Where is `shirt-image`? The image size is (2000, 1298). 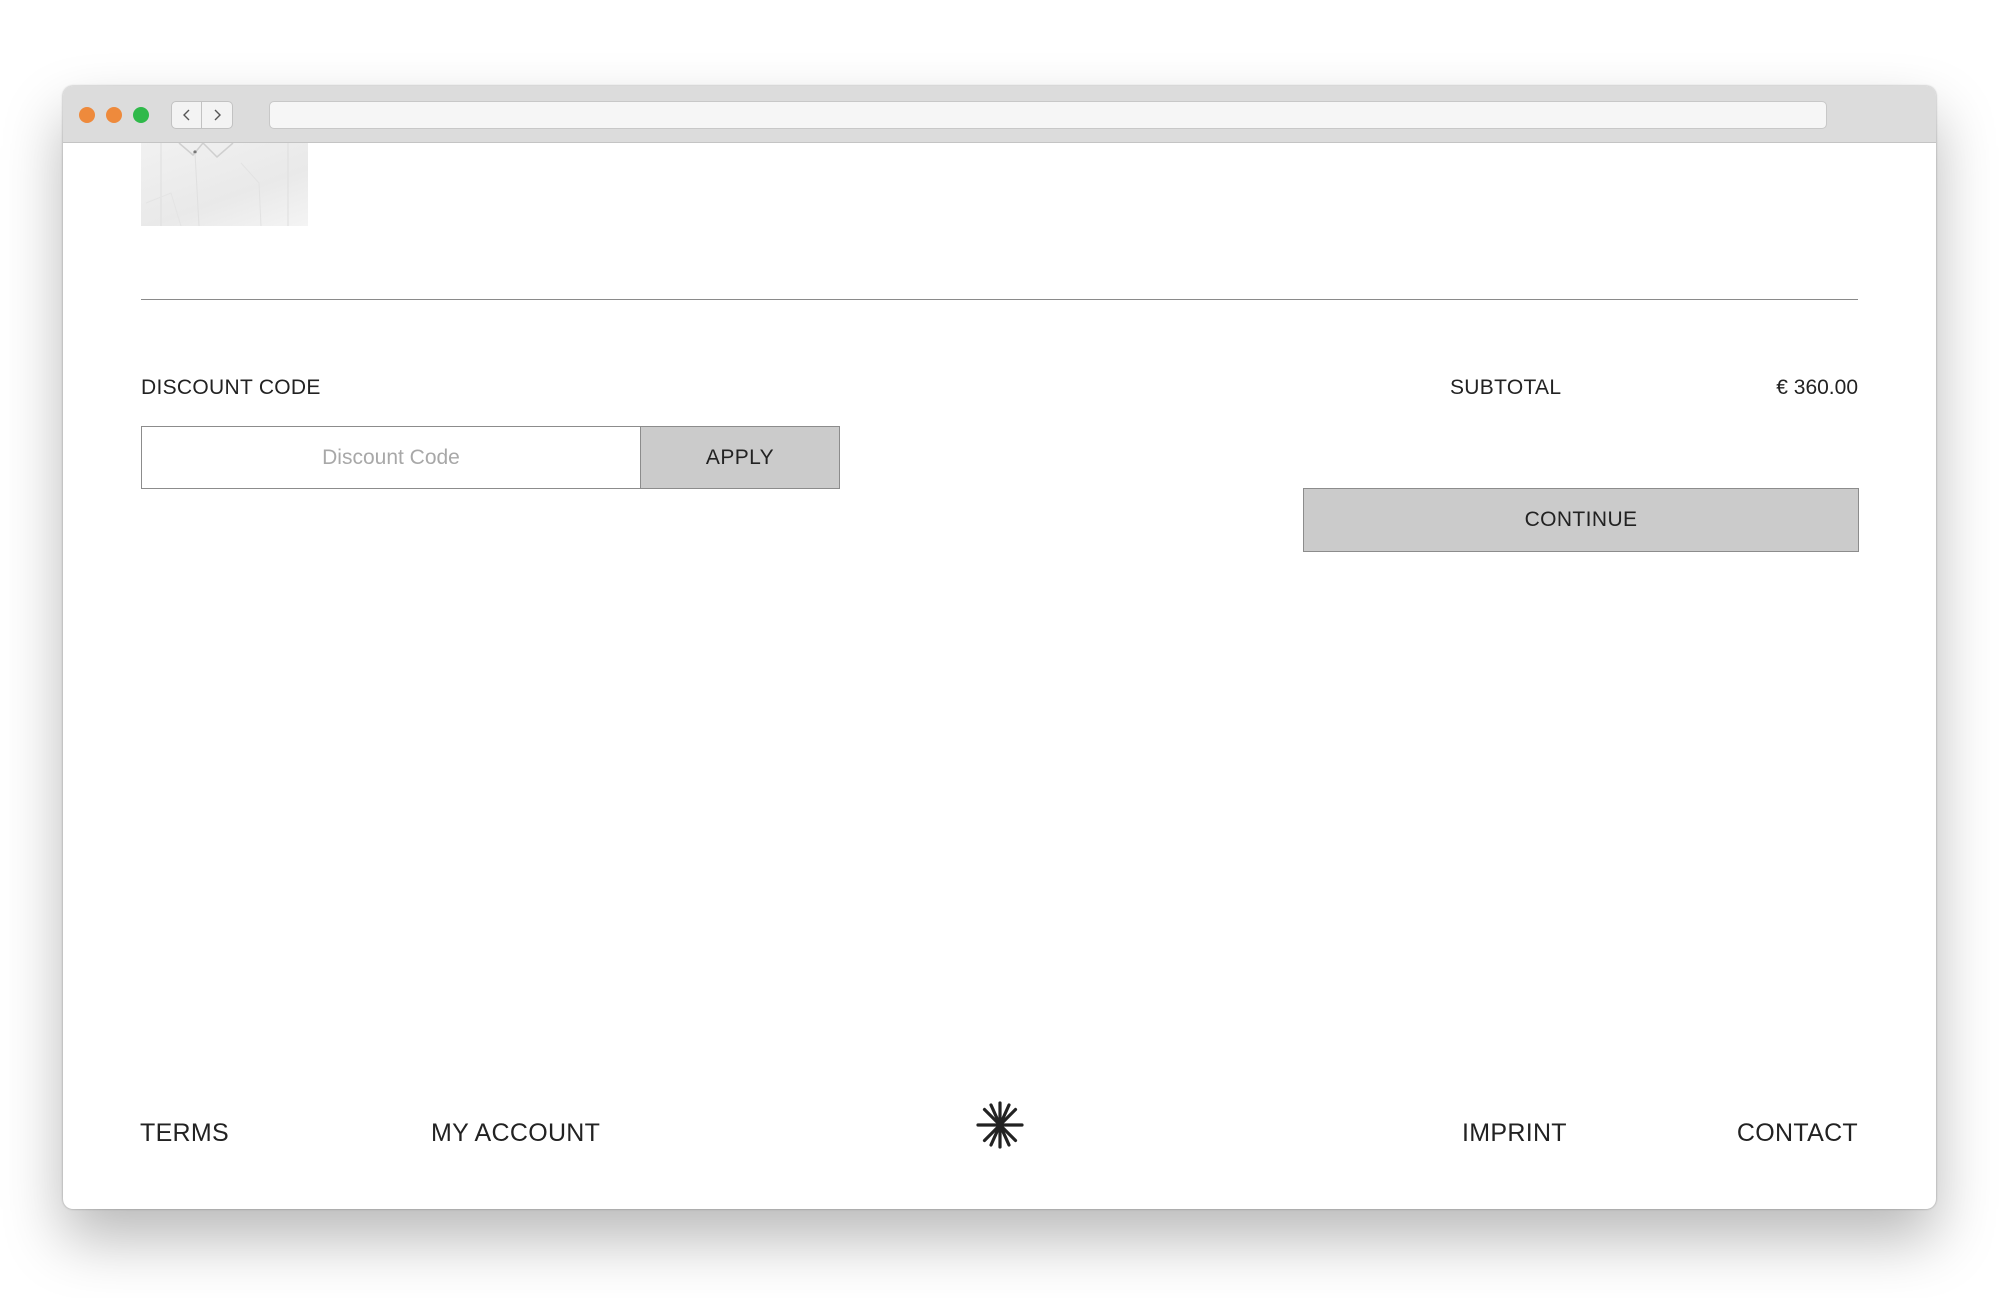
shirt-image is located at coordinates (217, 184).